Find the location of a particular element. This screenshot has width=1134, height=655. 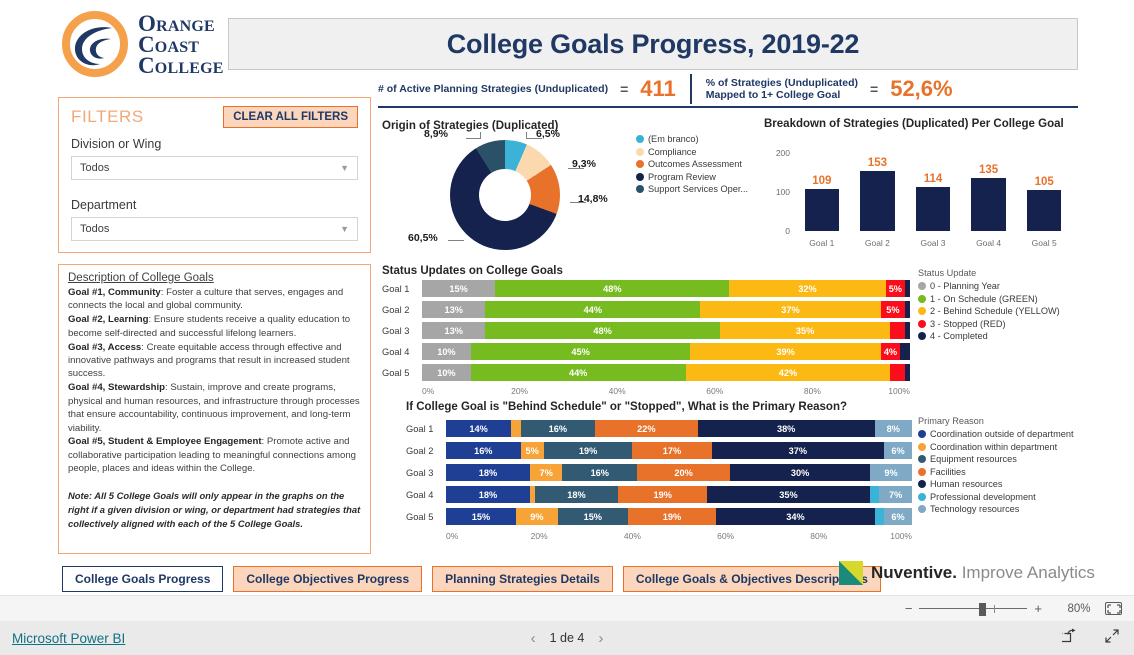

zoom-out-button: − is located at coordinates (909, 608).